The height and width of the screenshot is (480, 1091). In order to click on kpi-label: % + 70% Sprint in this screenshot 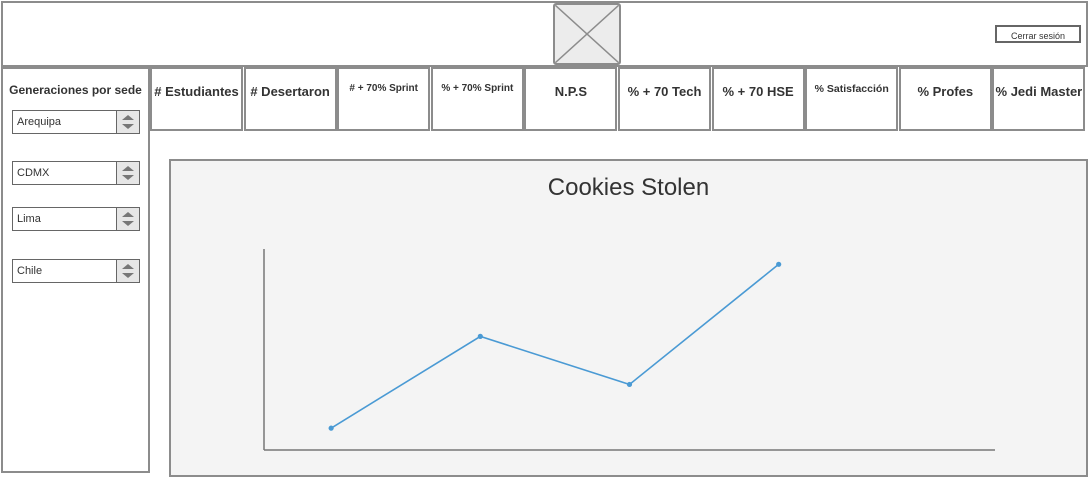, I will do `click(477, 88)`.